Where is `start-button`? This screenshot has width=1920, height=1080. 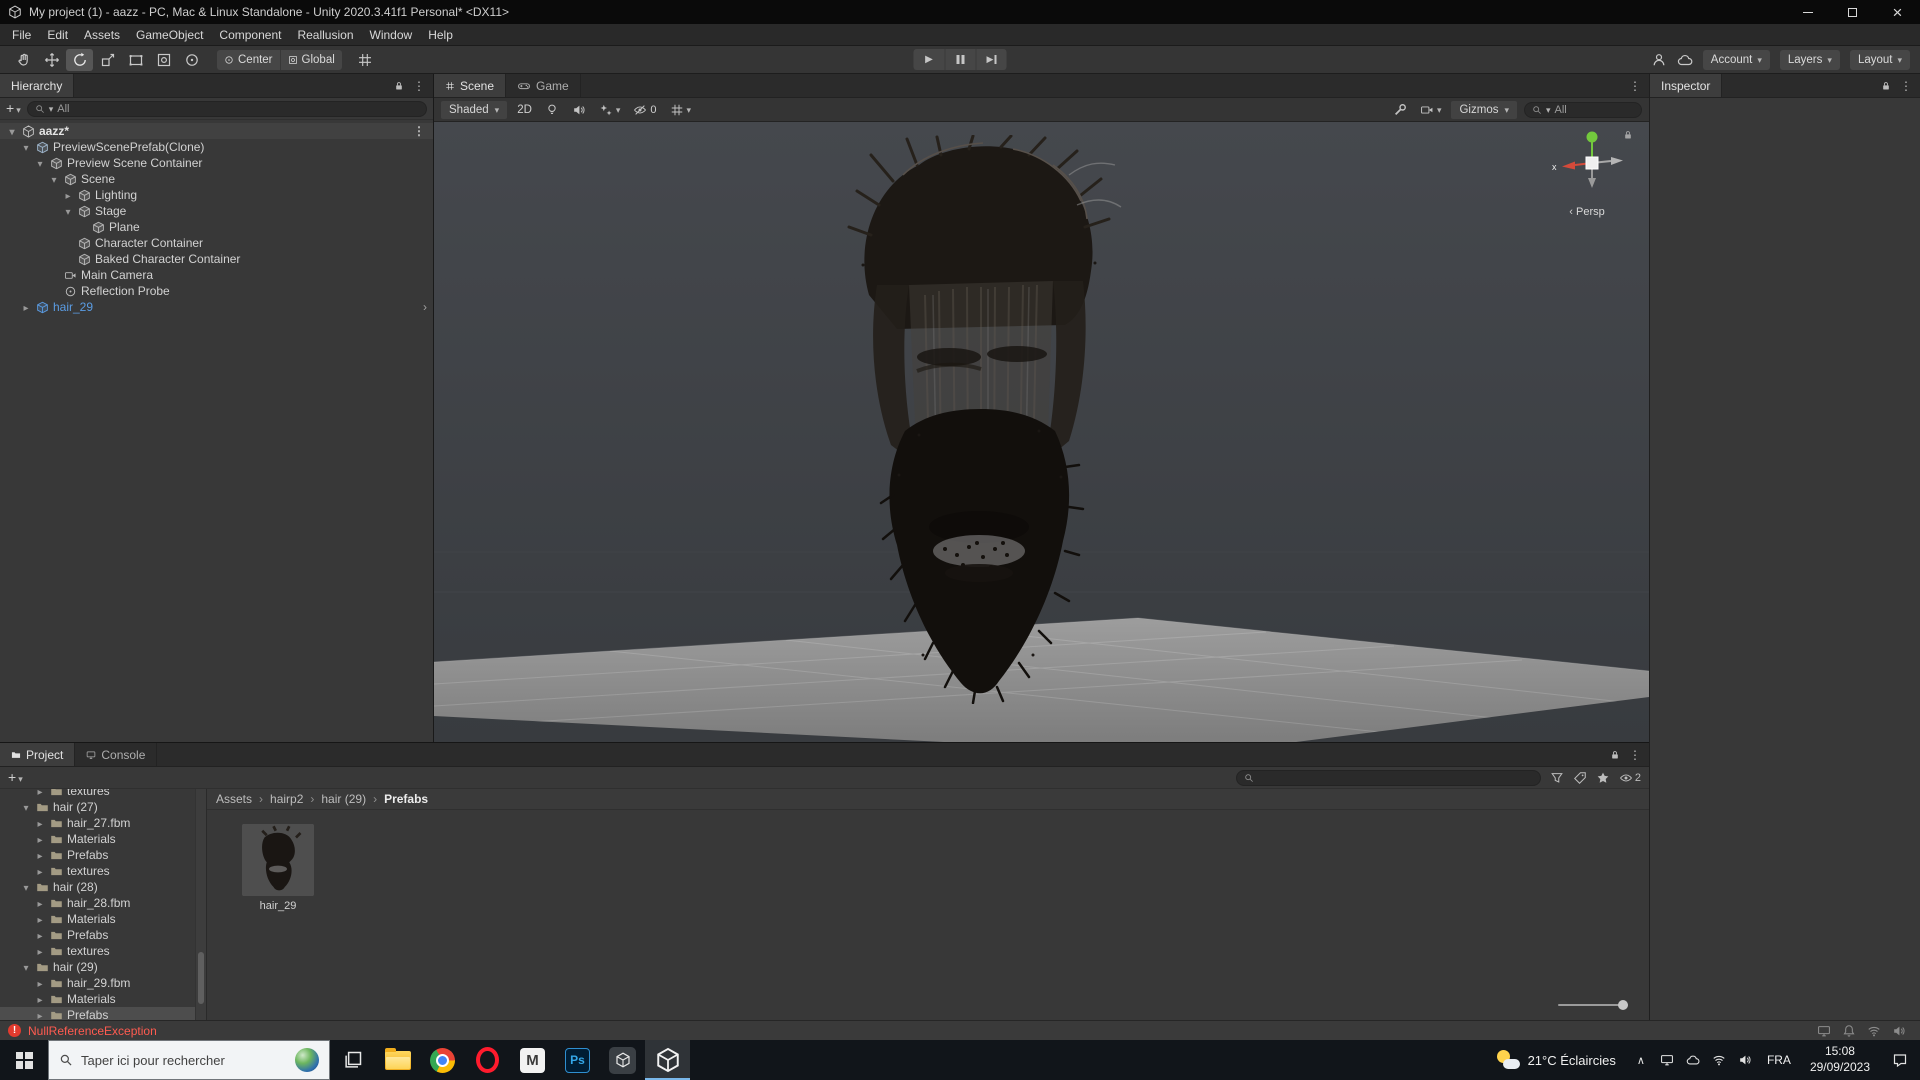
start-button is located at coordinates (24, 1060).